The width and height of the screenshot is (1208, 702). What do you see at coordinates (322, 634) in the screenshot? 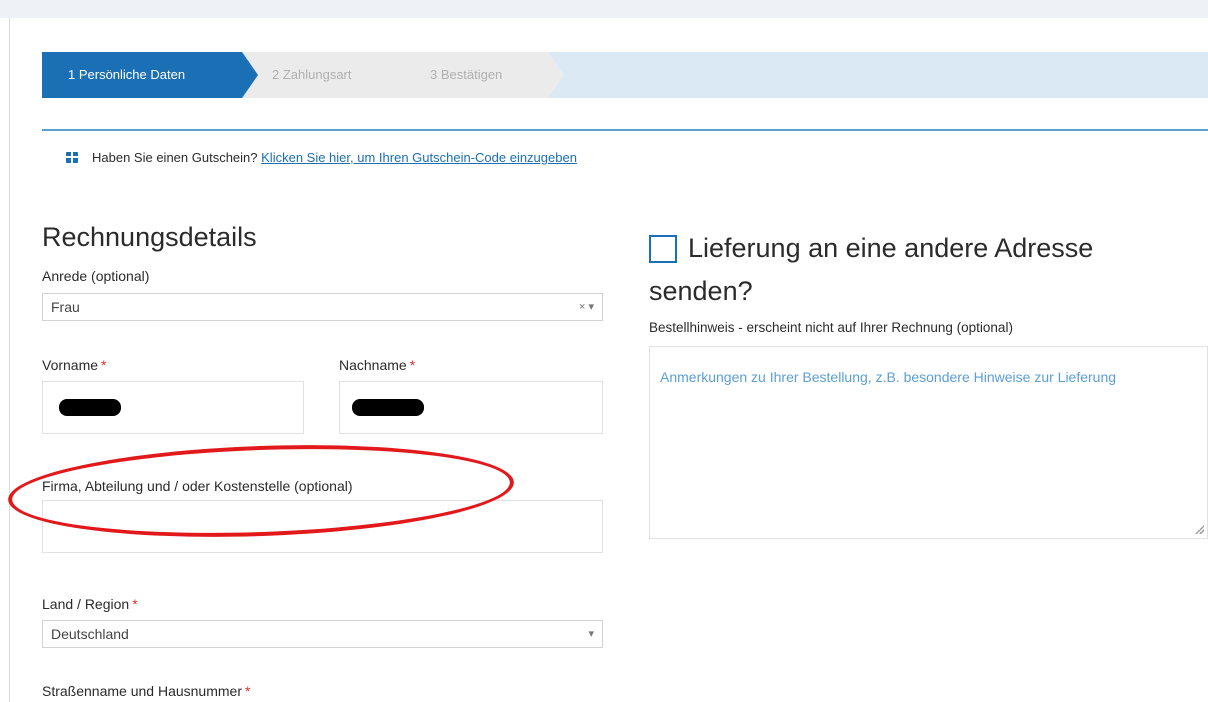
I see `country-select: Deutschland ▾` at bounding box center [322, 634].